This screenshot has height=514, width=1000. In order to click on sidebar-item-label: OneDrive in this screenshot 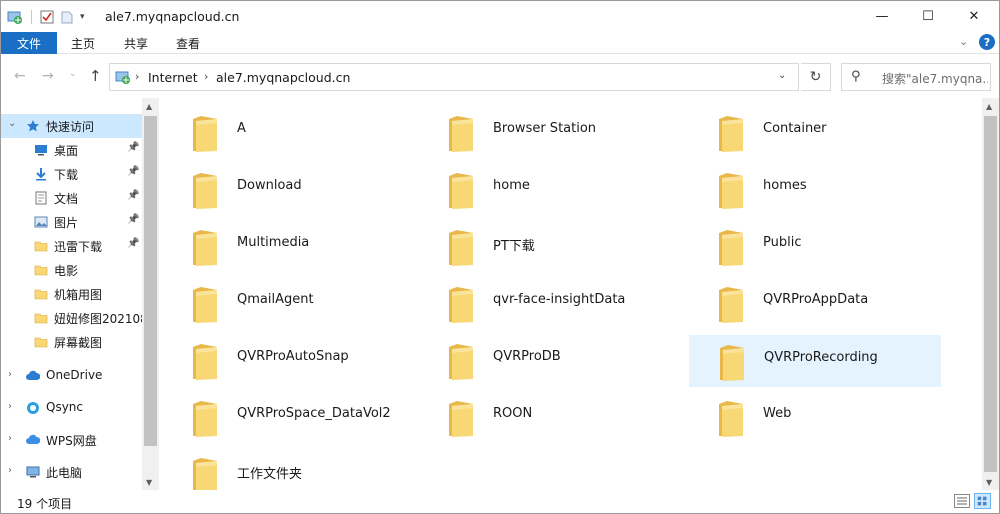, I will do `click(74, 375)`.